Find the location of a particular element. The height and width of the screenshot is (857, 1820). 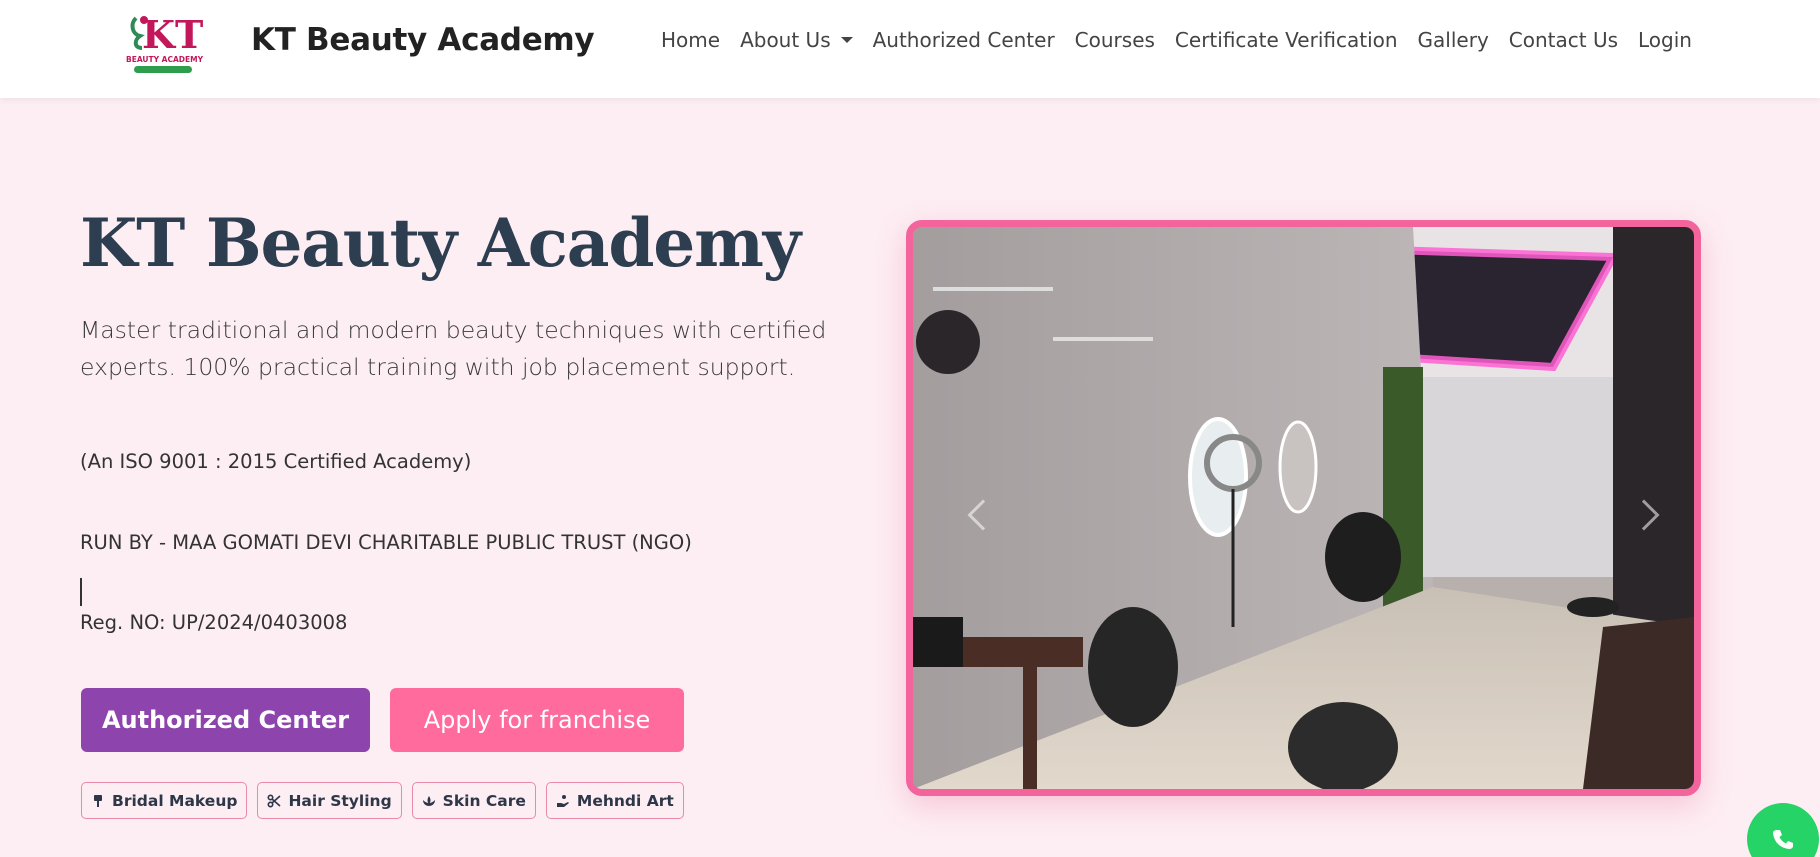

brand-name: KT Beauty Academy is located at coordinates (423, 40).